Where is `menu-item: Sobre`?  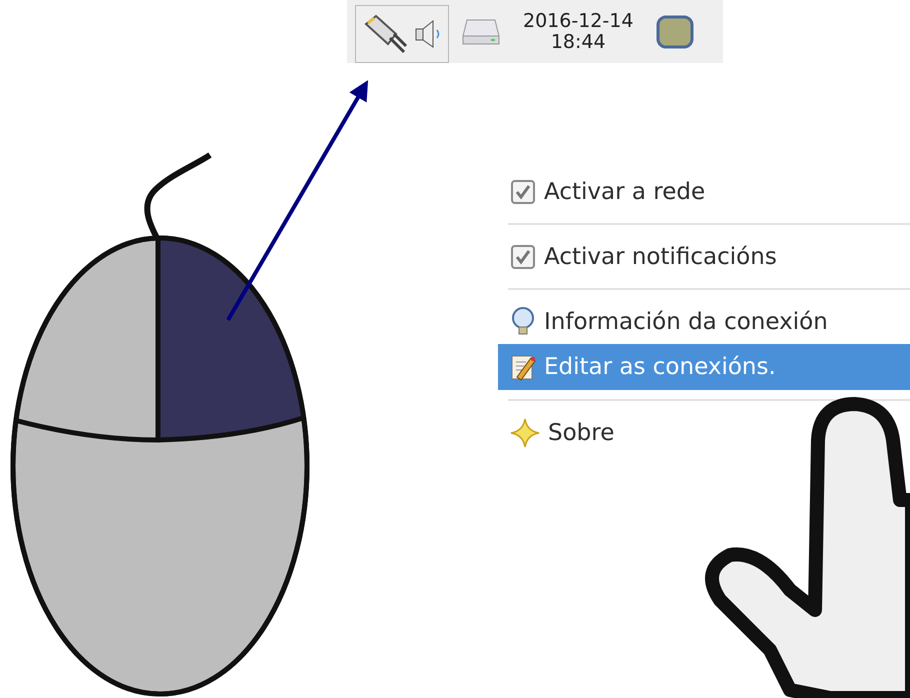
menu-item: Sobre is located at coordinates (560, 433).